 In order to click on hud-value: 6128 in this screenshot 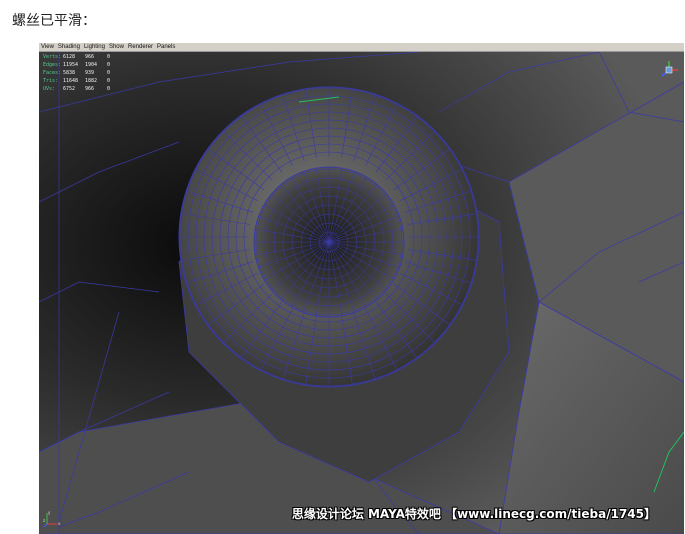, I will do `click(69, 57)`.